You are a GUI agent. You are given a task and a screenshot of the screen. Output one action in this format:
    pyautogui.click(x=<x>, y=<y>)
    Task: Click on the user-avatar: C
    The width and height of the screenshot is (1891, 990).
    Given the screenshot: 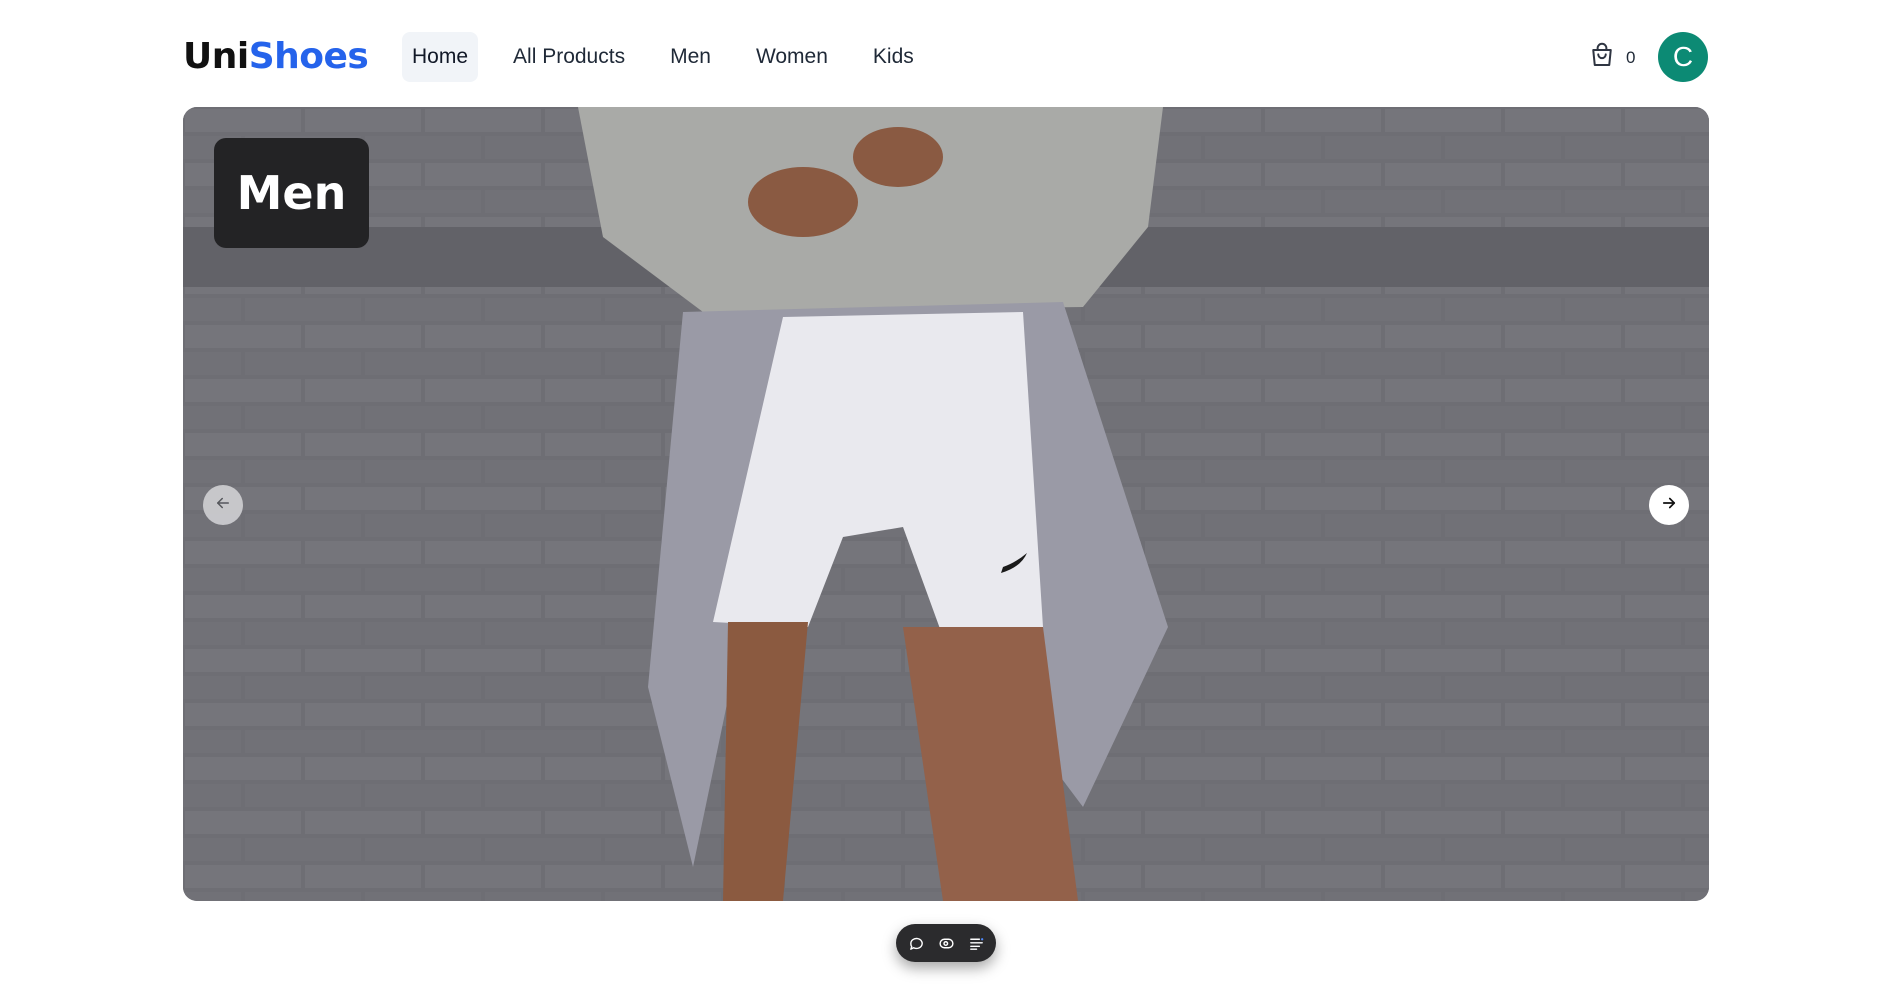 What is the action you would take?
    pyautogui.click(x=1683, y=57)
    